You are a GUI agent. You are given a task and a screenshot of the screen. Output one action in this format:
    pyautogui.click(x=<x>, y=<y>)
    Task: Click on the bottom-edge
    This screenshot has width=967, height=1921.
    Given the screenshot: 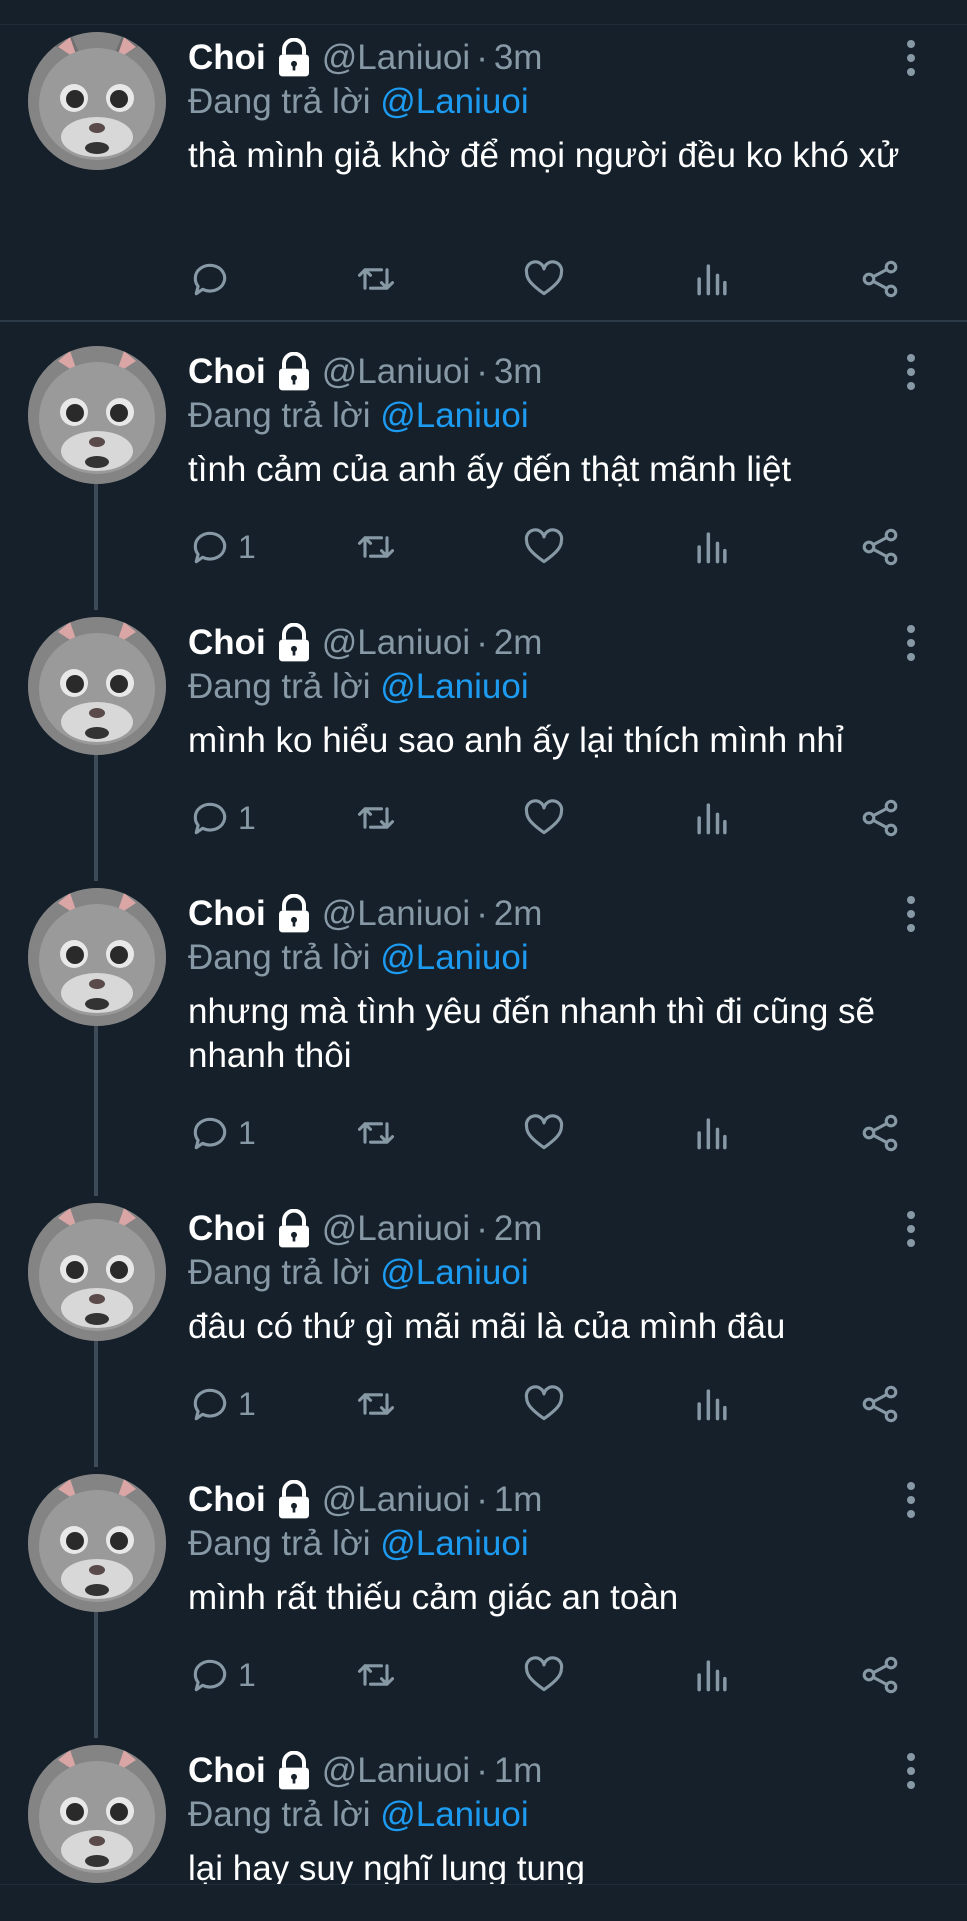 What is the action you would take?
    pyautogui.click(x=483, y=1902)
    